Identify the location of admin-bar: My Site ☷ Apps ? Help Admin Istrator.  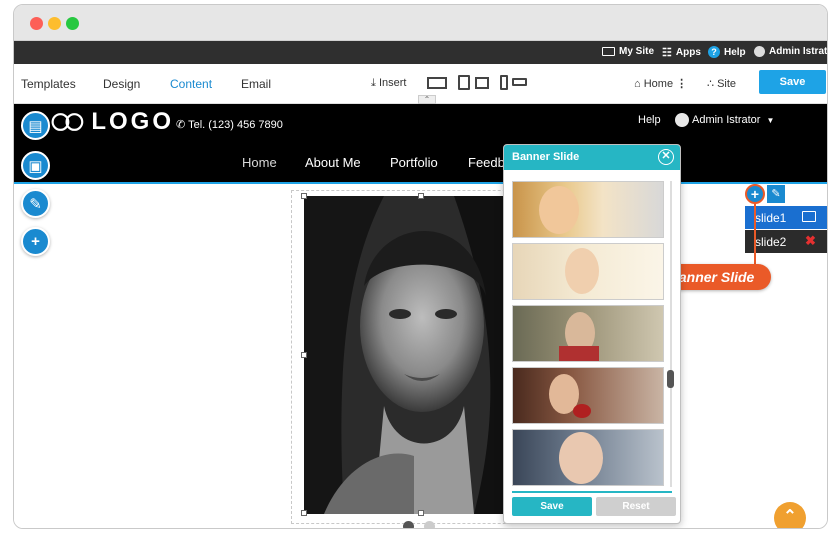
(420, 52).